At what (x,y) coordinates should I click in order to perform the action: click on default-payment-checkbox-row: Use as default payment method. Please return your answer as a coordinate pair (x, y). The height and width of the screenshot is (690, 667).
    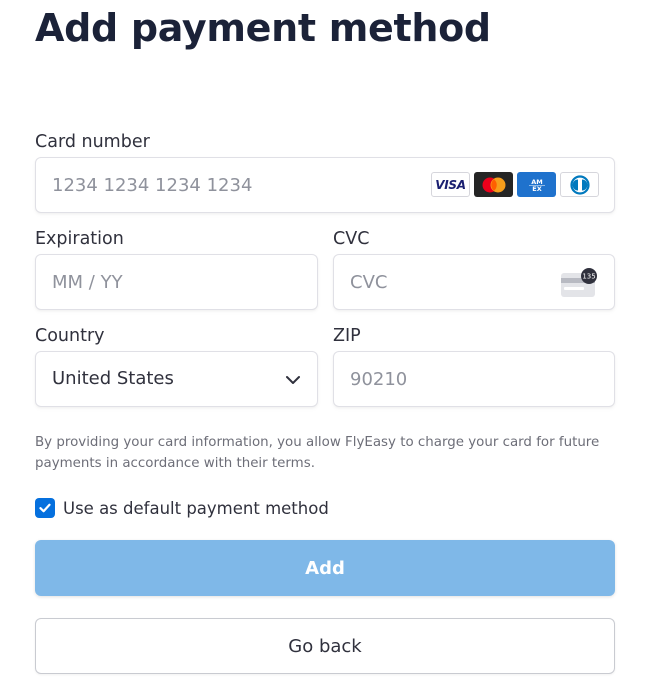
    Looking at the image, I should click on (182, 508).